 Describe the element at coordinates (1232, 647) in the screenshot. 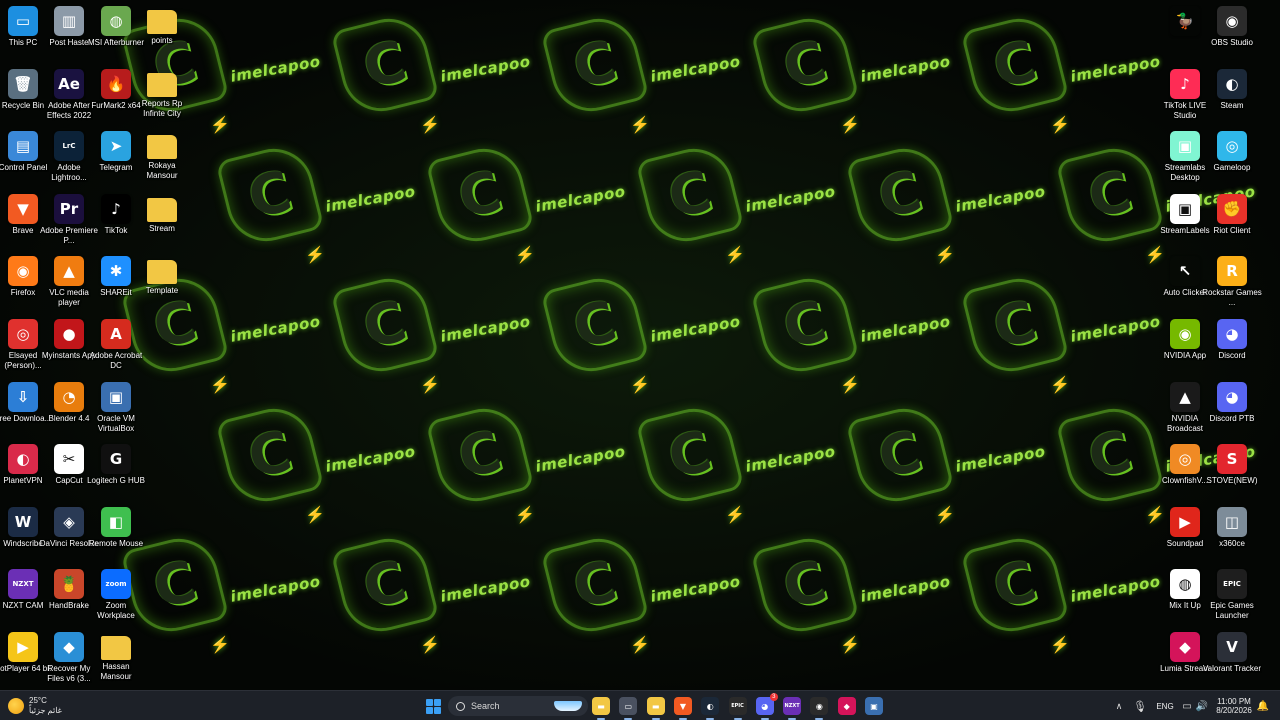

I see `valorant-tracker-icon: V` at that location.